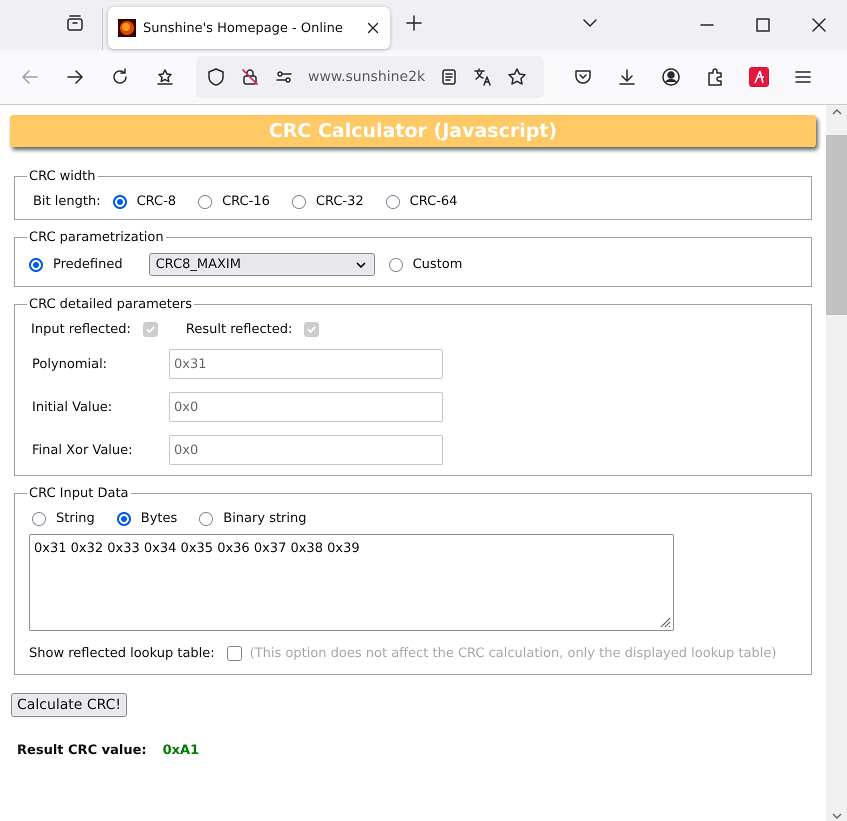  I want to click on radio-label: Bytes, so click(159, 518).